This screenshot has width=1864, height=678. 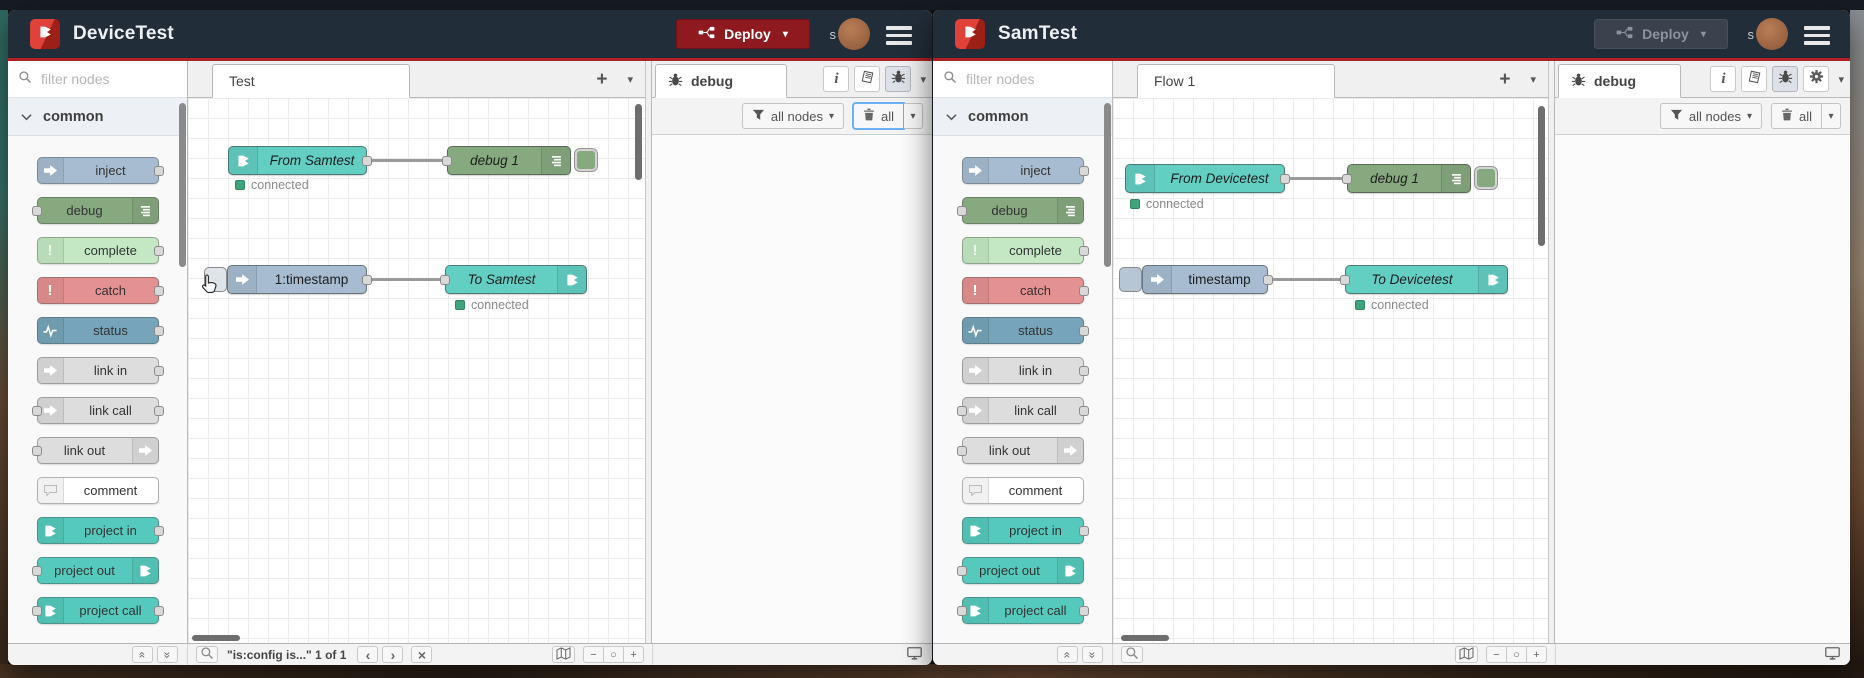 I want to click on palette-node-catch: ! catch, so click(x=100, y=290).